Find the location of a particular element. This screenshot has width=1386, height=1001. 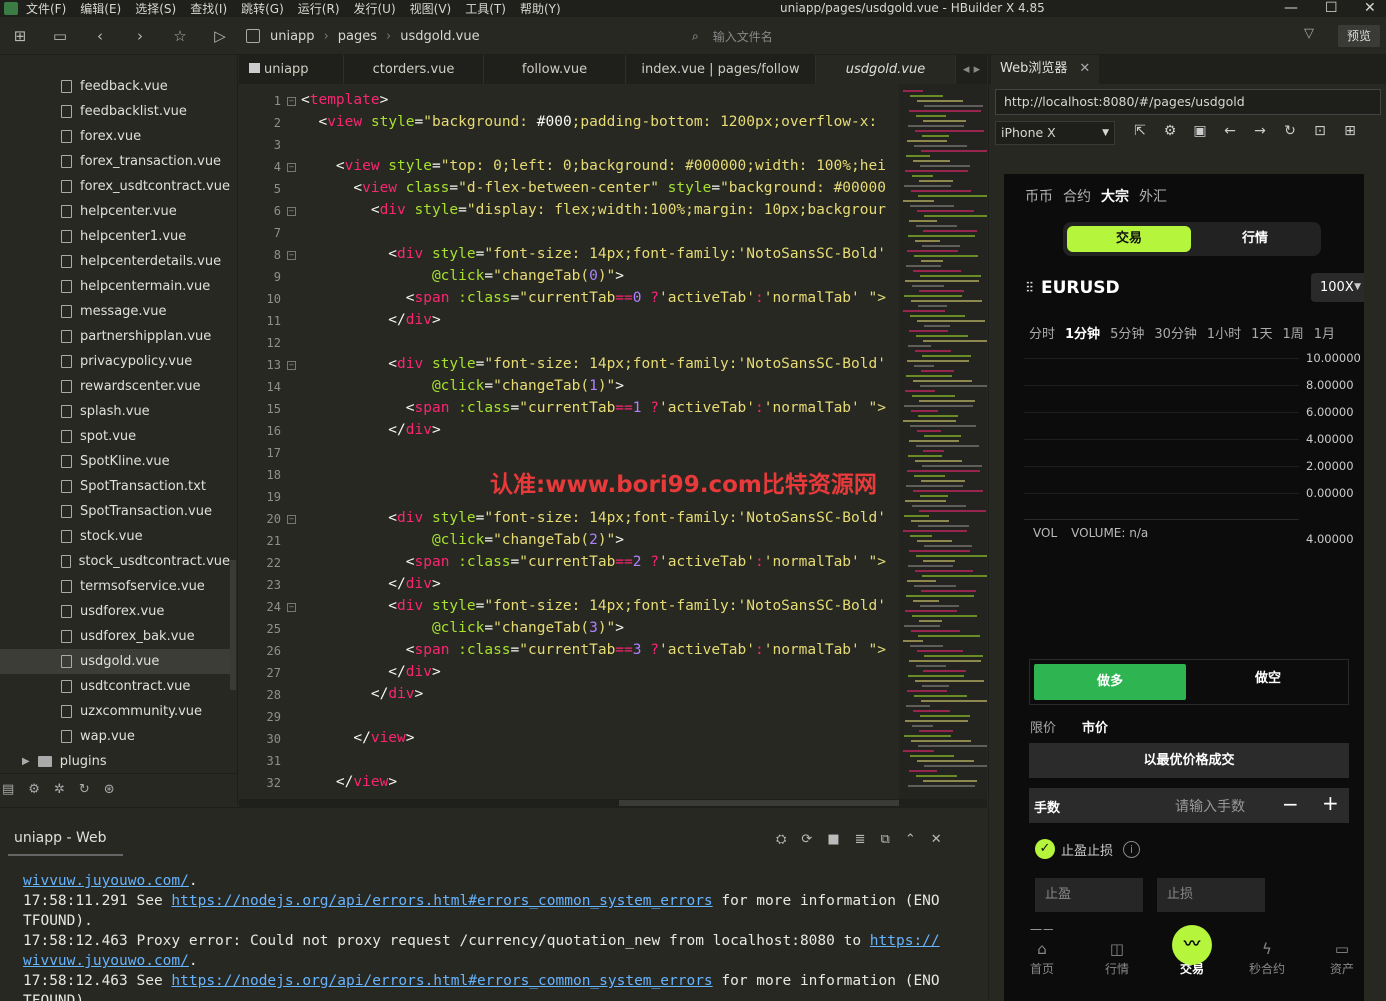

order-type-limit: 限价 is located at coordinates (1043, 726).